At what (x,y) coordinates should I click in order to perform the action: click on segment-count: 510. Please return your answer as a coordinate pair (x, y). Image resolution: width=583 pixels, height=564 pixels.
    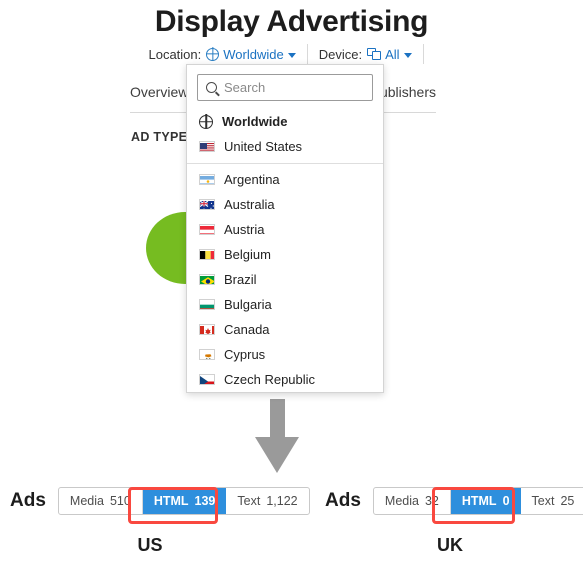
    Looking at the image, I should click on (120, 501).